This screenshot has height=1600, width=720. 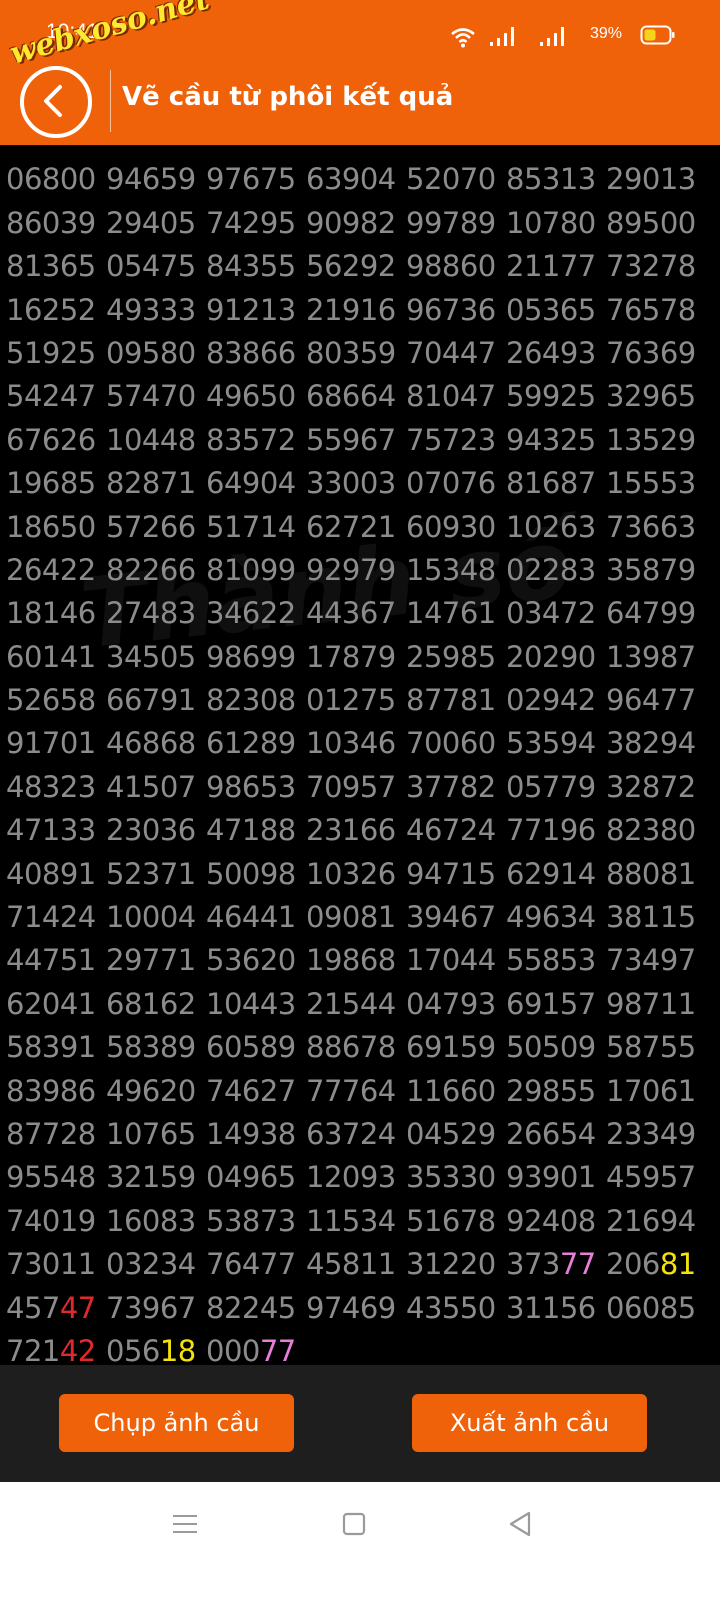 What do you see at coordinates (185, 1524) in the screenshot?
I see `menu-icon` at bounding box center [185, 1524].